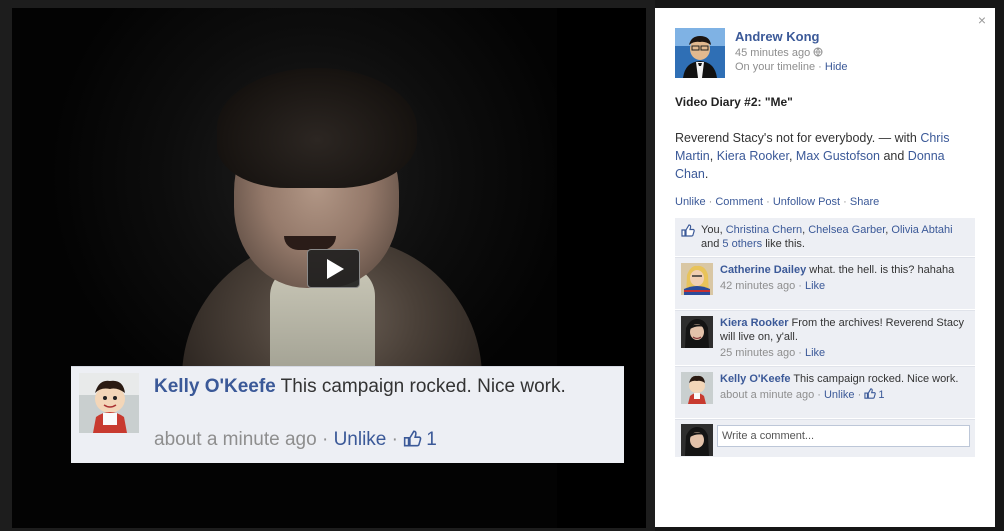  What do you see at coordinates (754, 323) in the screenshot?
I see `commenter-name: Kiera Rooker` at bounding box center [754, 323].